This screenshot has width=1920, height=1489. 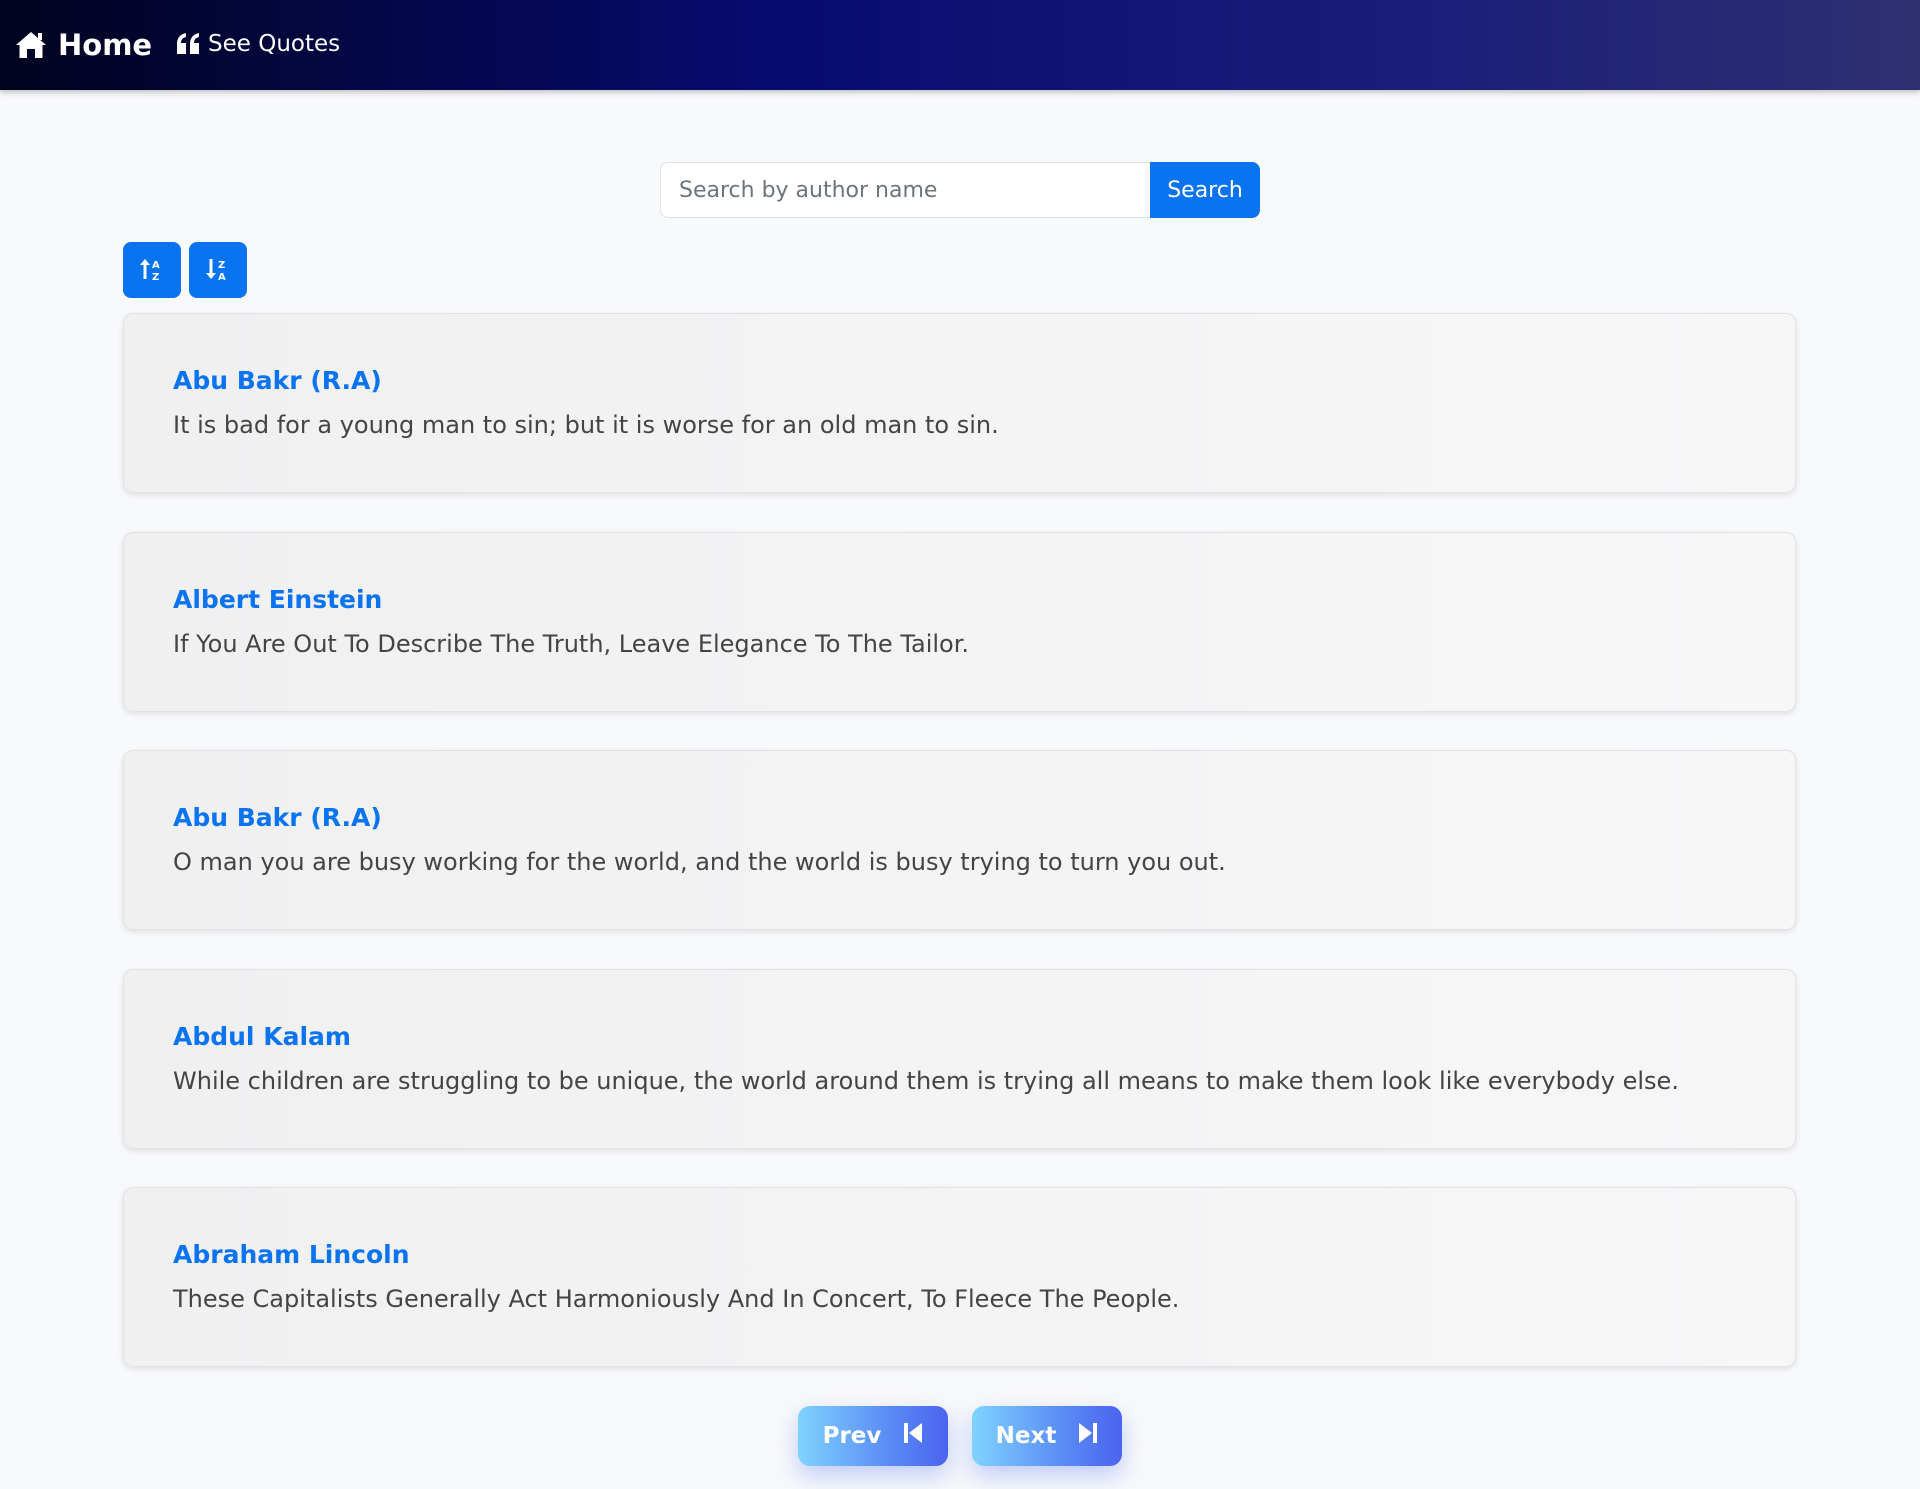 I want to click on sort-alpha-up-icon: A Z, so click(x=152, y=270).